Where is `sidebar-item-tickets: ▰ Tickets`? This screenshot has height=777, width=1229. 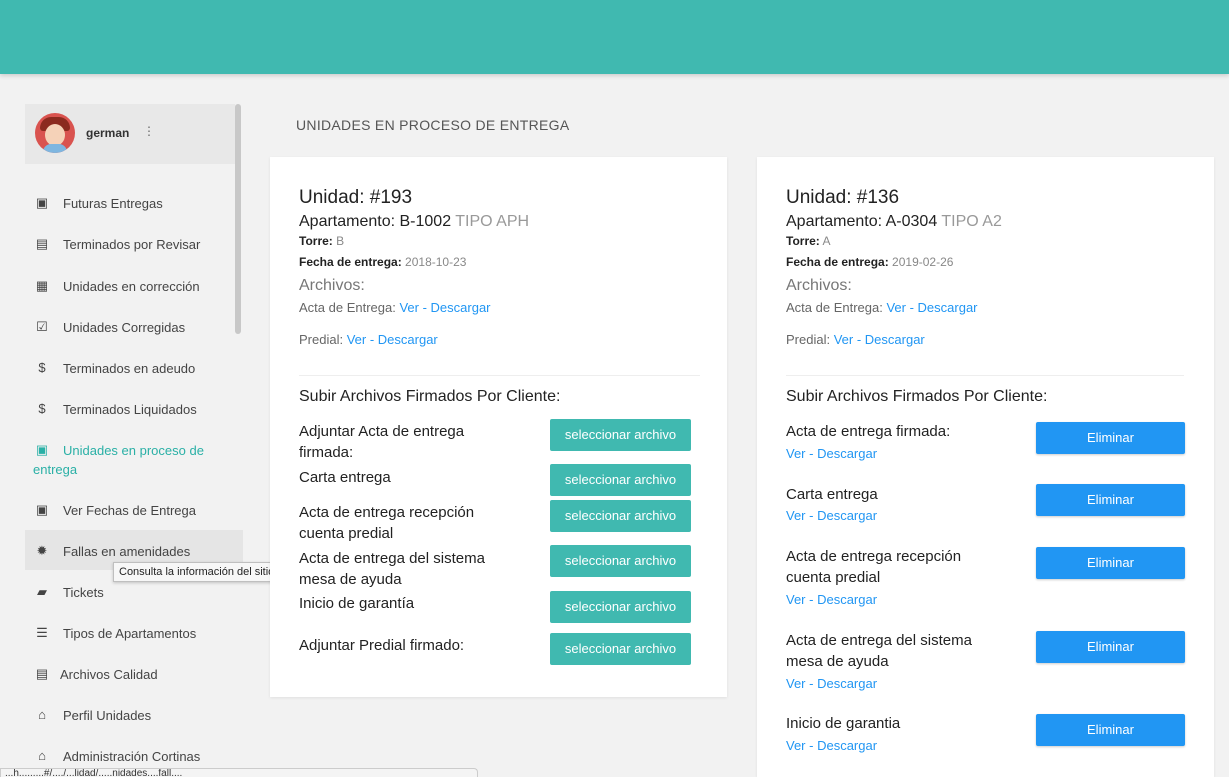 sidebar-item-tickets: ▰ Tickets is located at coordinates (134, 593).